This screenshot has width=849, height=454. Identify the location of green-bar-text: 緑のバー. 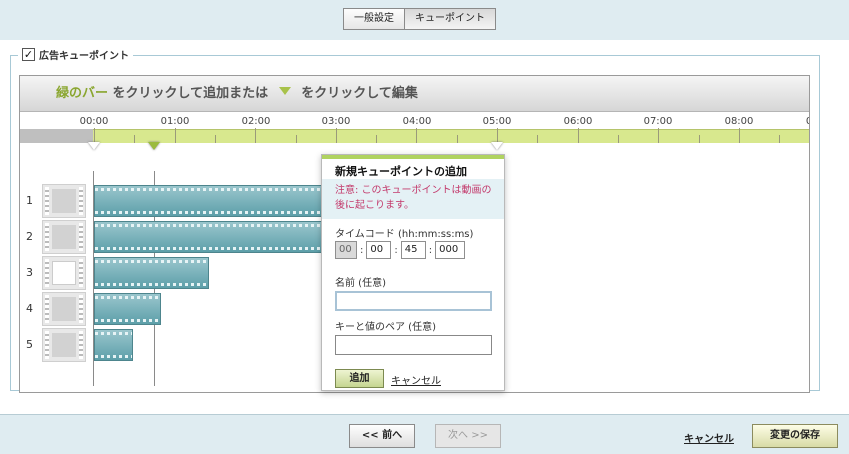
(82, 93).